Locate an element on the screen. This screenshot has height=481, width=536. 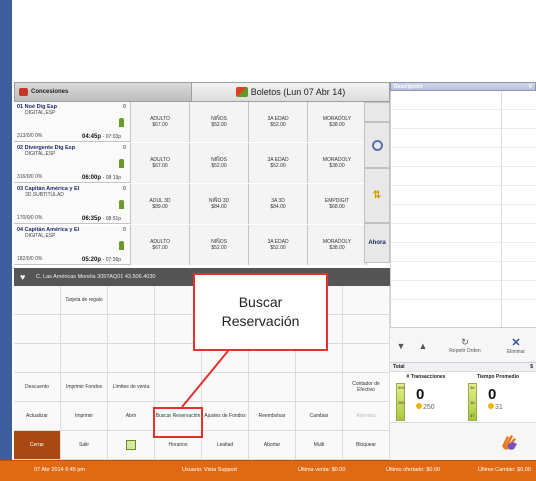
now-label: Ahora is located at coordinates (377, 243).